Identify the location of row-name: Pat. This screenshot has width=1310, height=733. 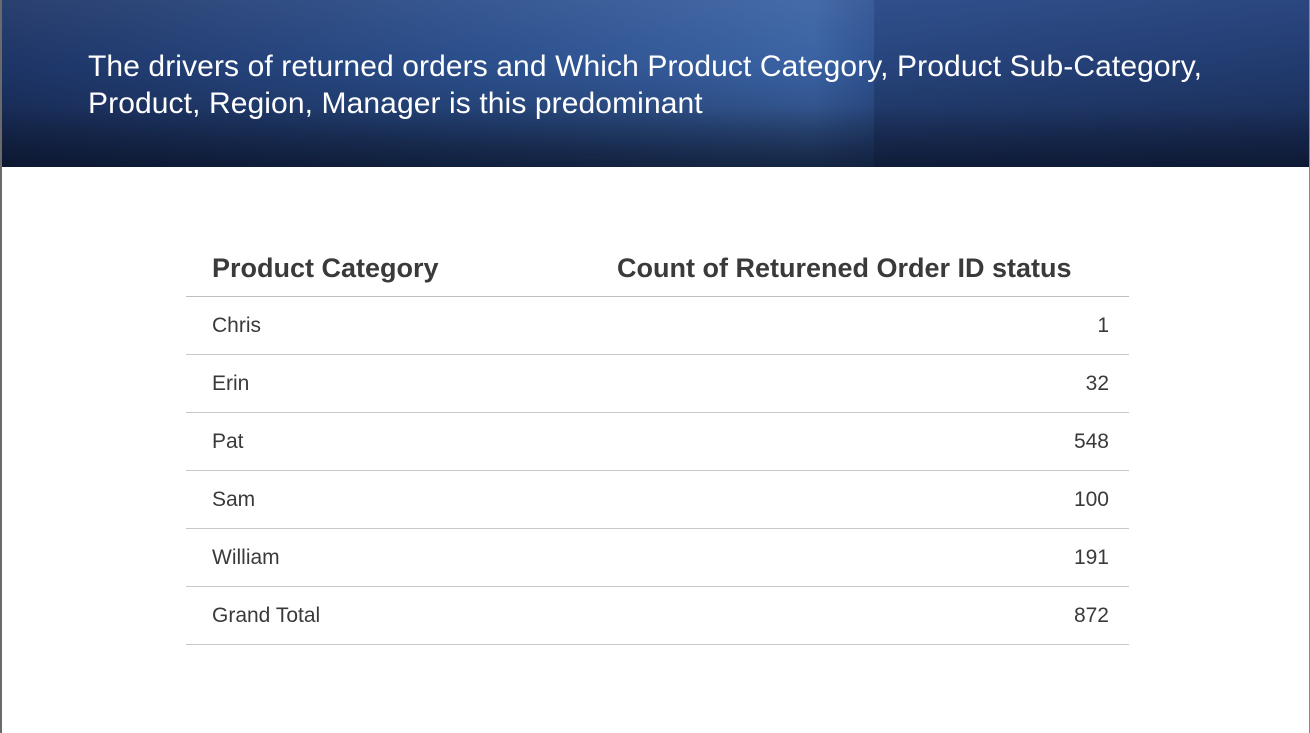
(399, 441).